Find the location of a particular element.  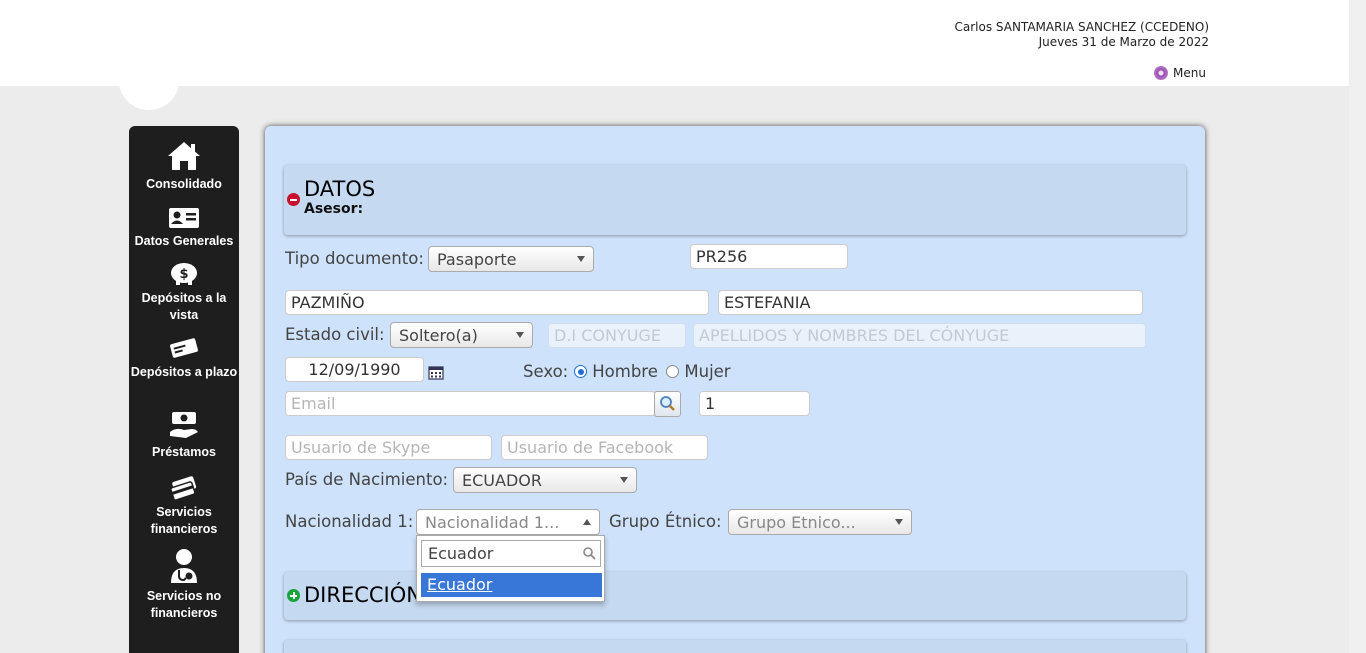

sidebar-item-consolidado: Consolidado is located at coordinates (184, 166).